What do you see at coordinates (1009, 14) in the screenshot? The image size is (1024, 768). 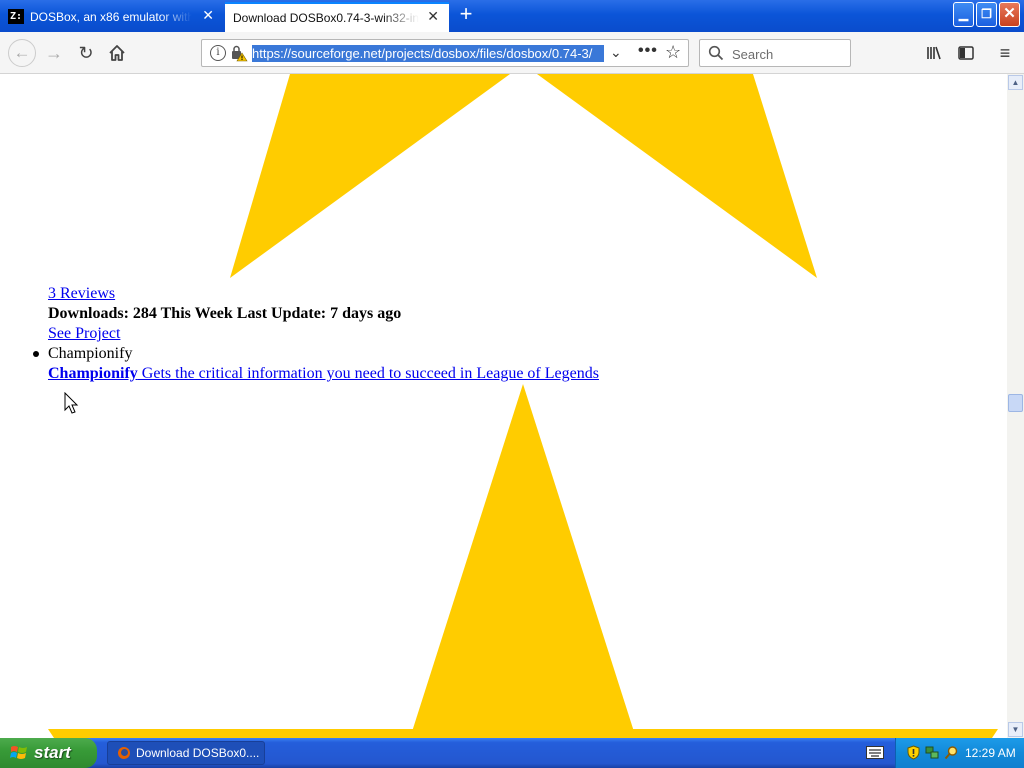 I see `close-window-button: ✕` at bounding box center [1009, 14].